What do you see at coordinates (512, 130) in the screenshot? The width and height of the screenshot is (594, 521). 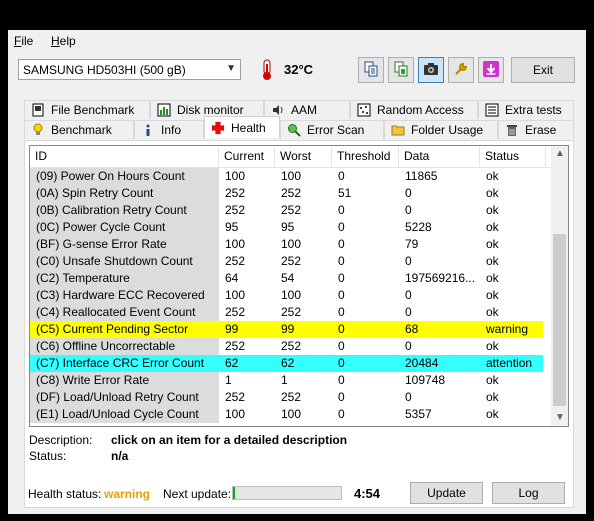 I see `trash-icon` at bounding box center [512, 130].